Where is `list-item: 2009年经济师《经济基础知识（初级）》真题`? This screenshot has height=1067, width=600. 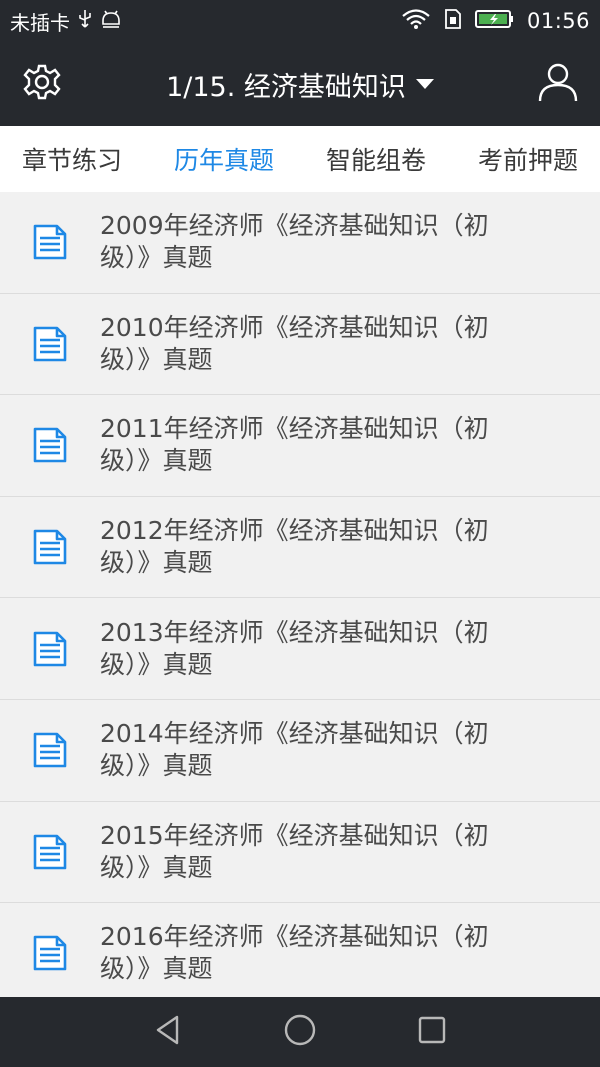 list-item: 2009年经济师《经济基础知识（初级）》真题 is located at coordinates (300, 243).